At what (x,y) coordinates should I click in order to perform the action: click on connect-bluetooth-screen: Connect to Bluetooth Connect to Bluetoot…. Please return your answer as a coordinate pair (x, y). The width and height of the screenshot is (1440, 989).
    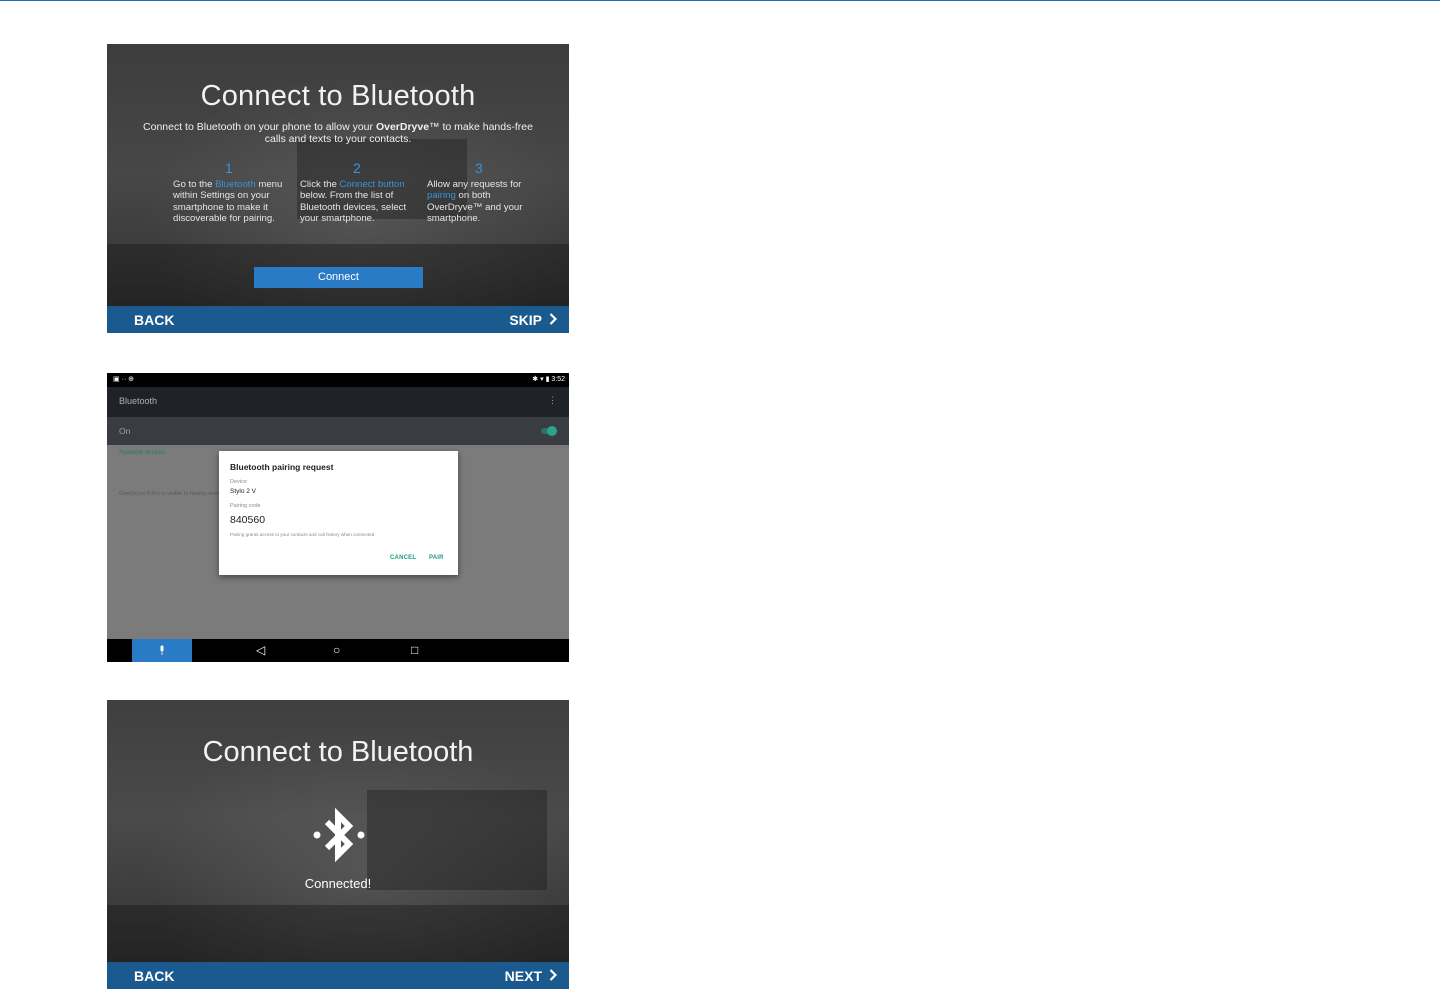
    Looking at the image, I should click on (338, 188).